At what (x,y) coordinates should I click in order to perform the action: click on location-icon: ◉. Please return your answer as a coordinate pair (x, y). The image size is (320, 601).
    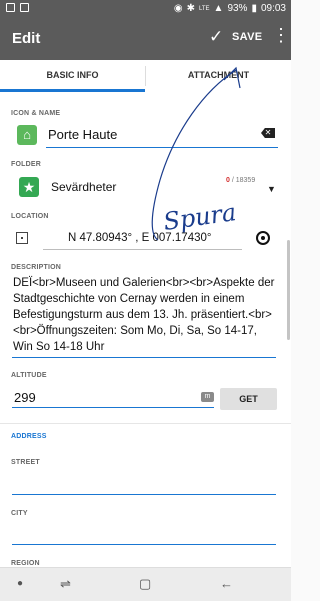
    Looking at the image, I should click on (178, 8).